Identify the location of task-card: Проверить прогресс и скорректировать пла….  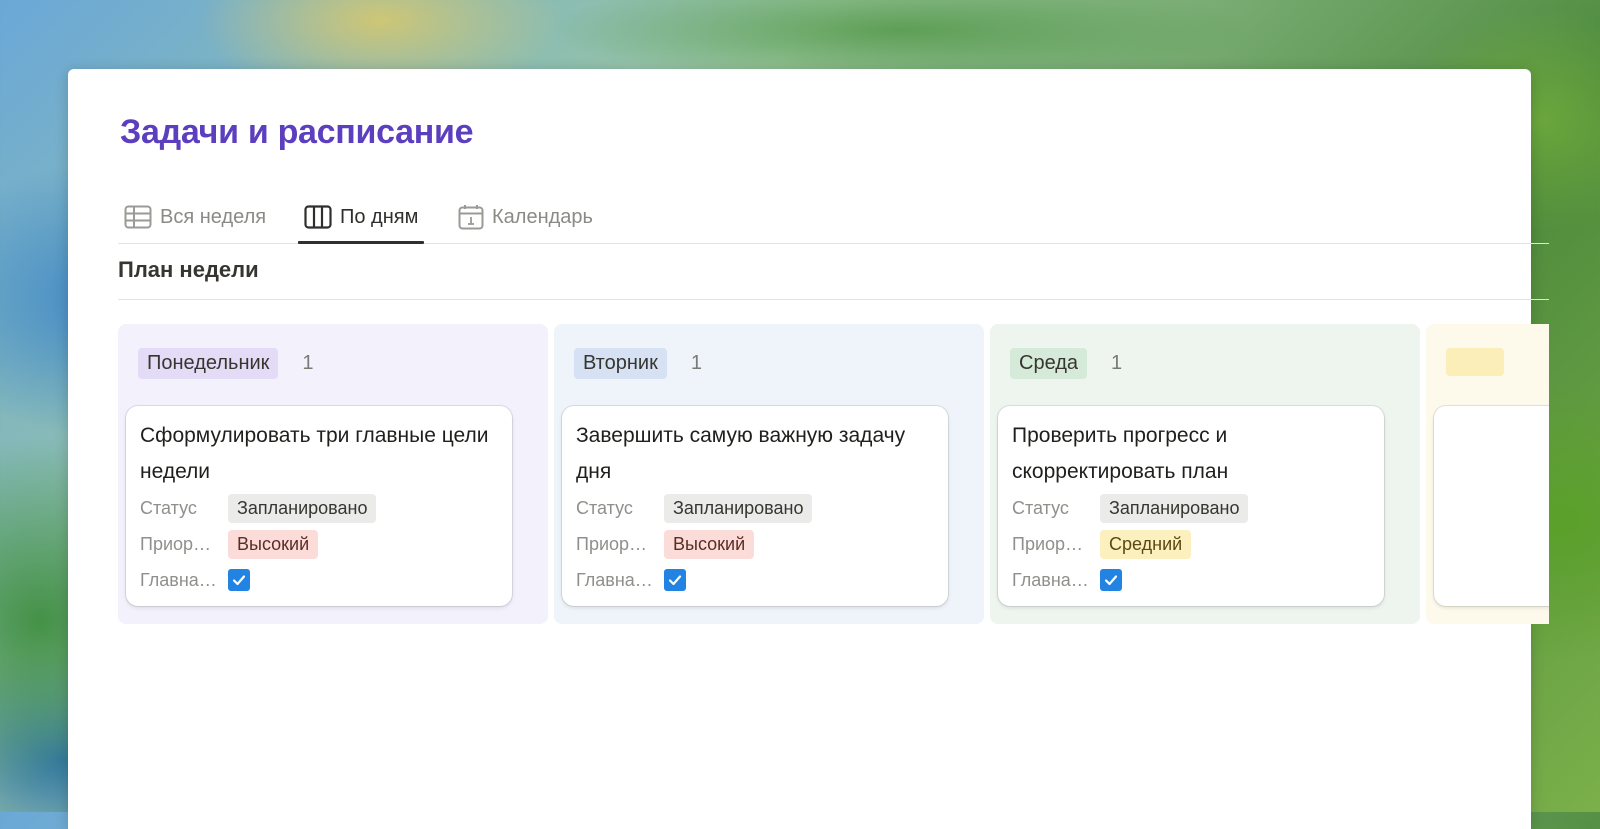
(1191, 506).